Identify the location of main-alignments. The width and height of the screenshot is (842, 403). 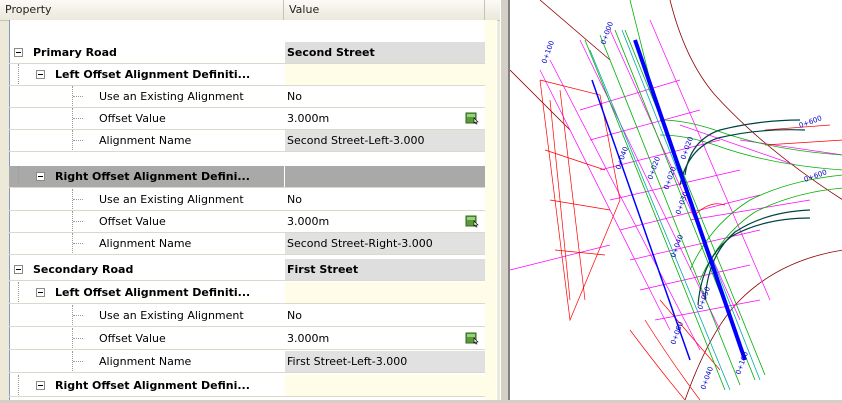
(669, 200).